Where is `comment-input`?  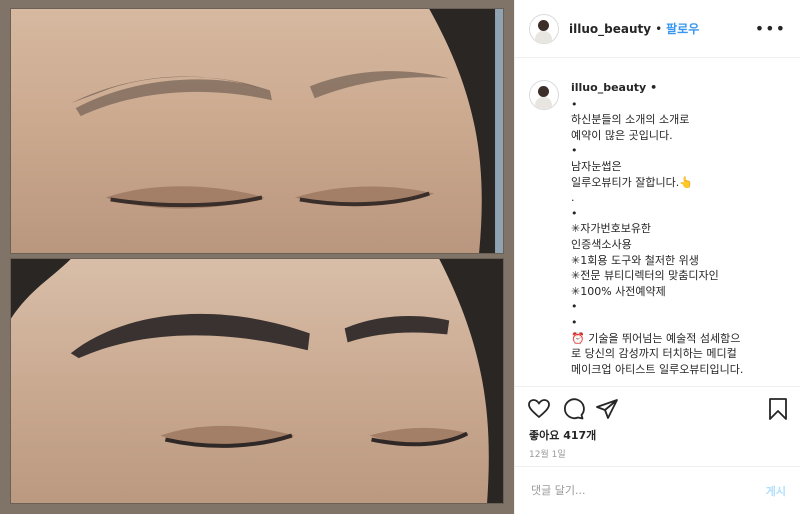 comment-input is located at coordinates (647, 490).